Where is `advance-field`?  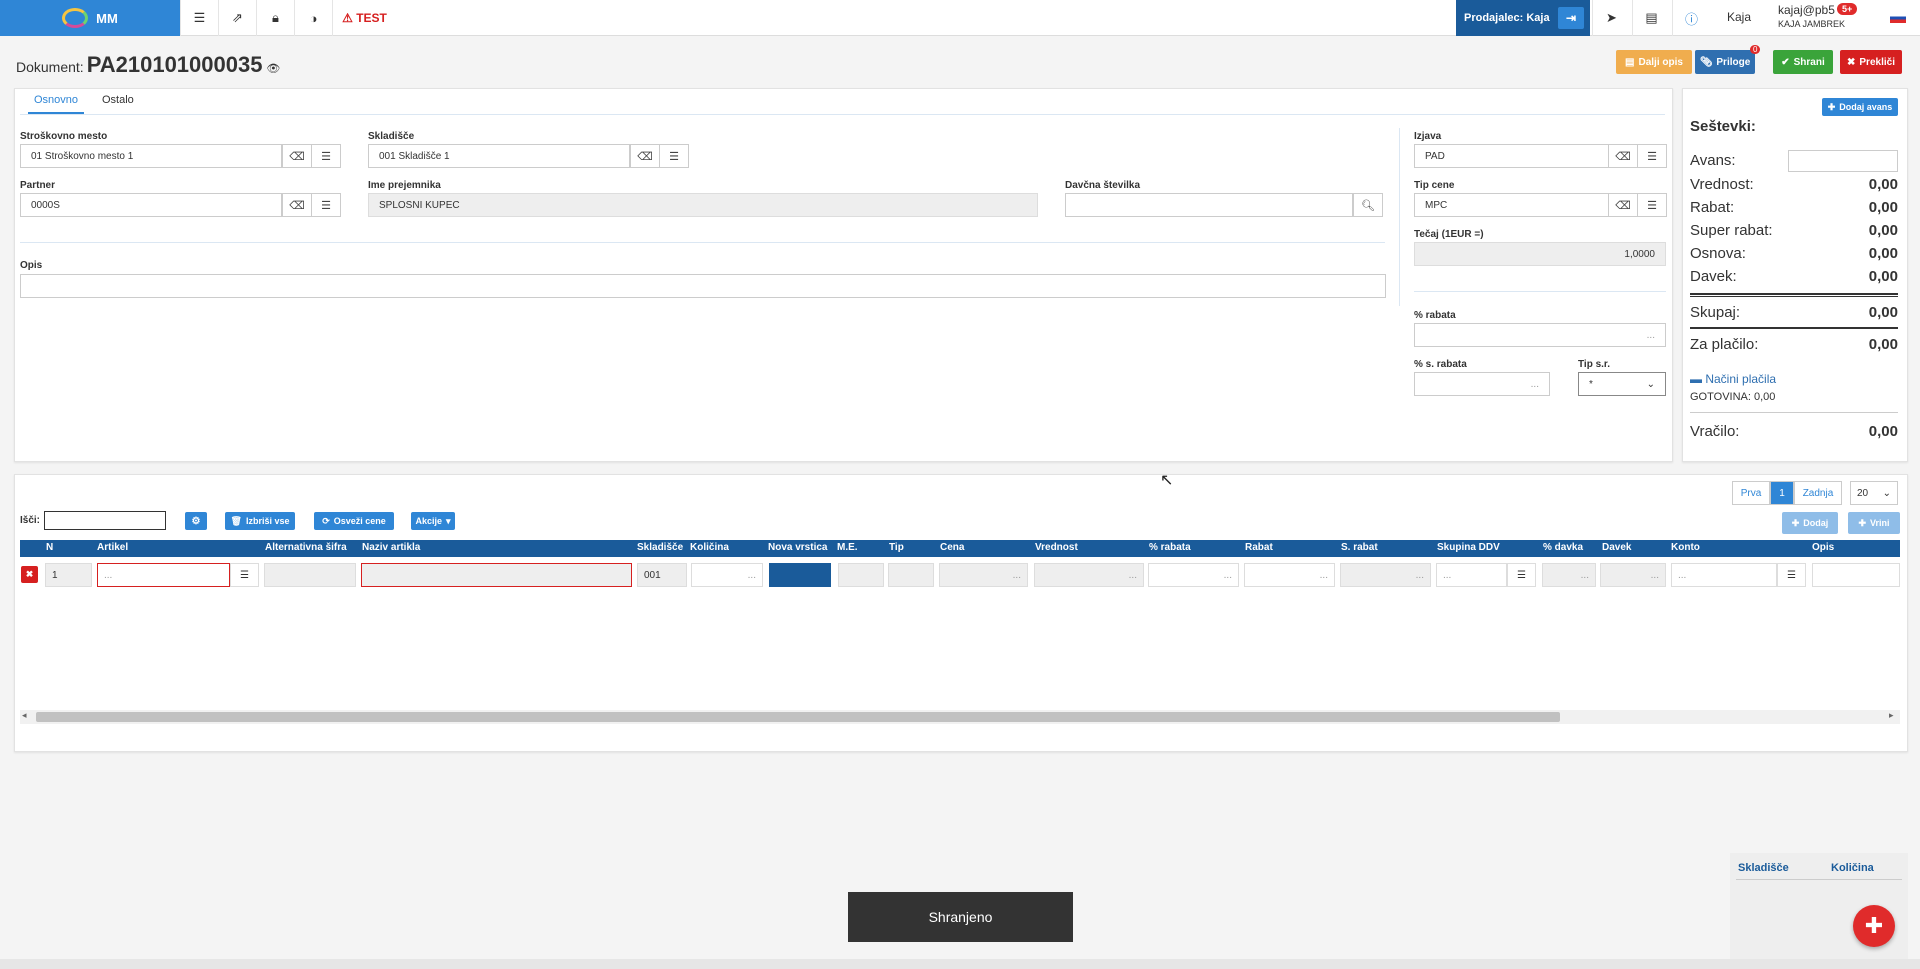
advance-field is located at coordinates (1843, 161).